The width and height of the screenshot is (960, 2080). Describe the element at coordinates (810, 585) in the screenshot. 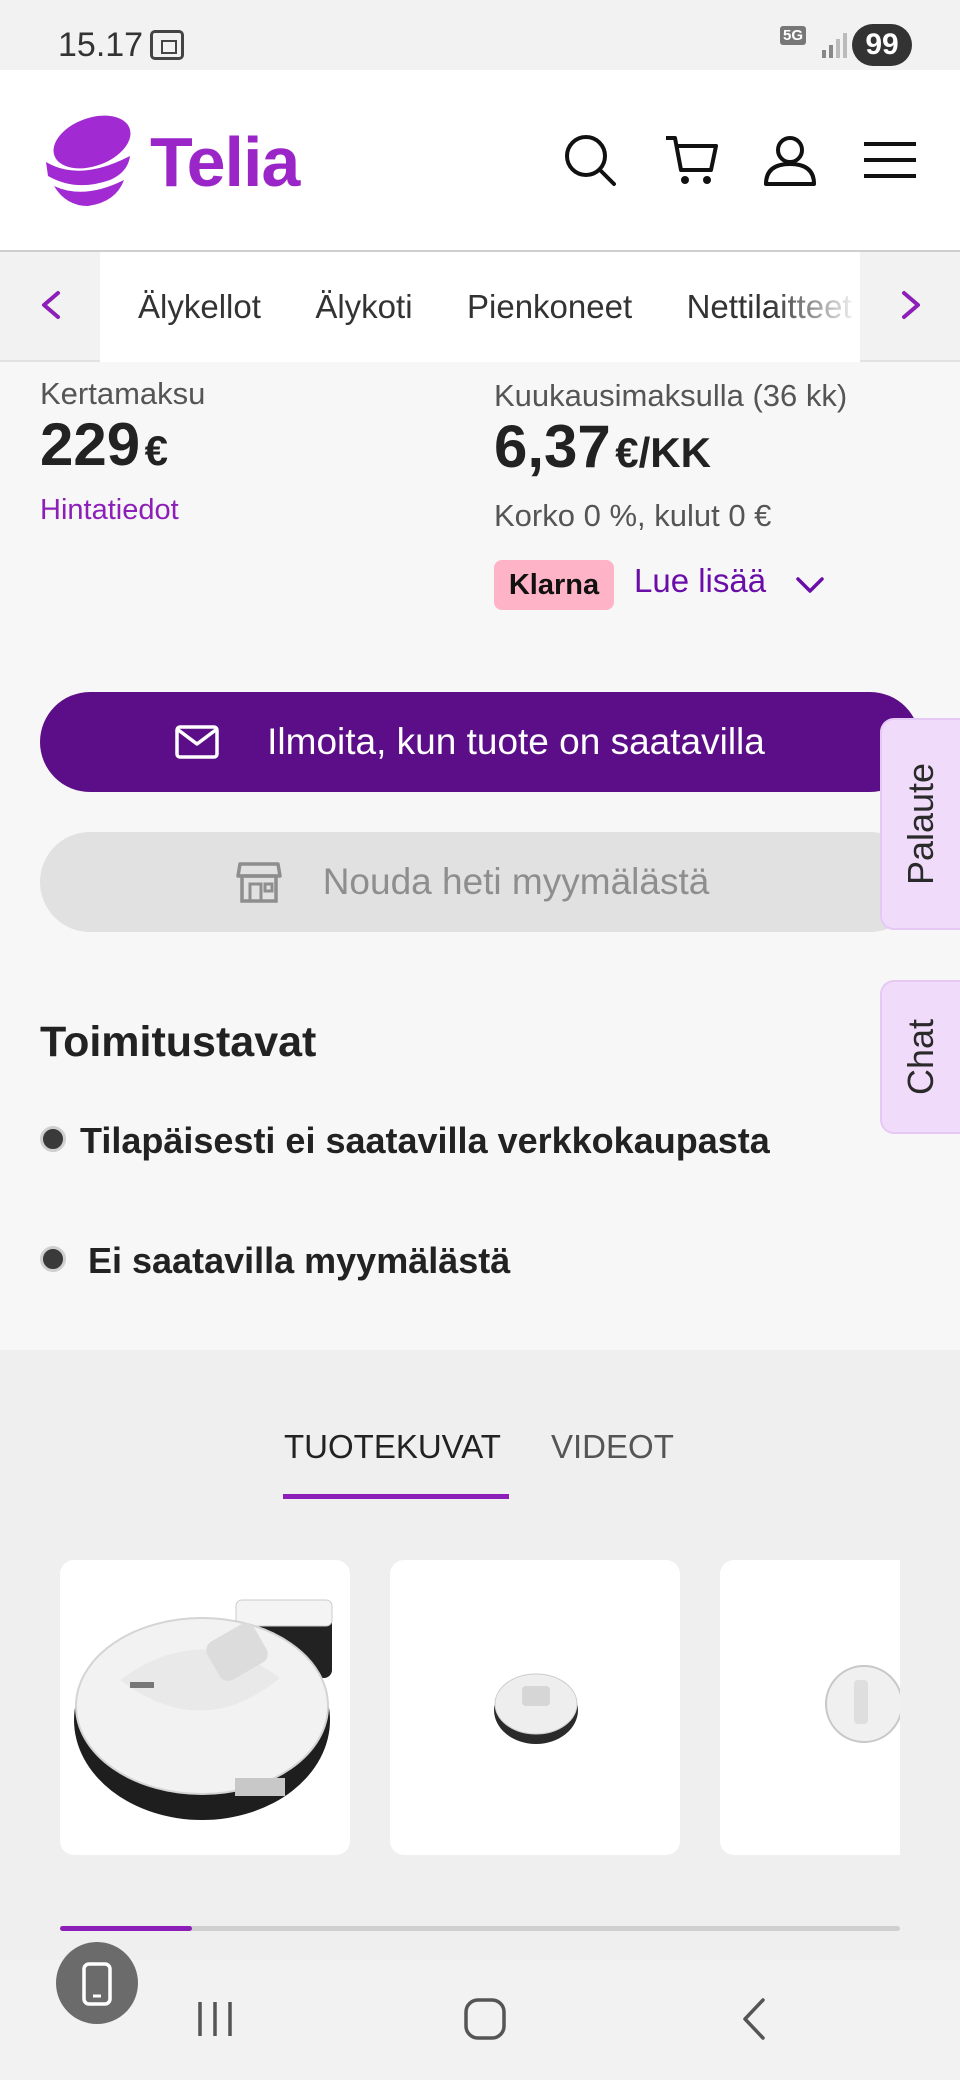

I see `chevron-down-icon` at that location.